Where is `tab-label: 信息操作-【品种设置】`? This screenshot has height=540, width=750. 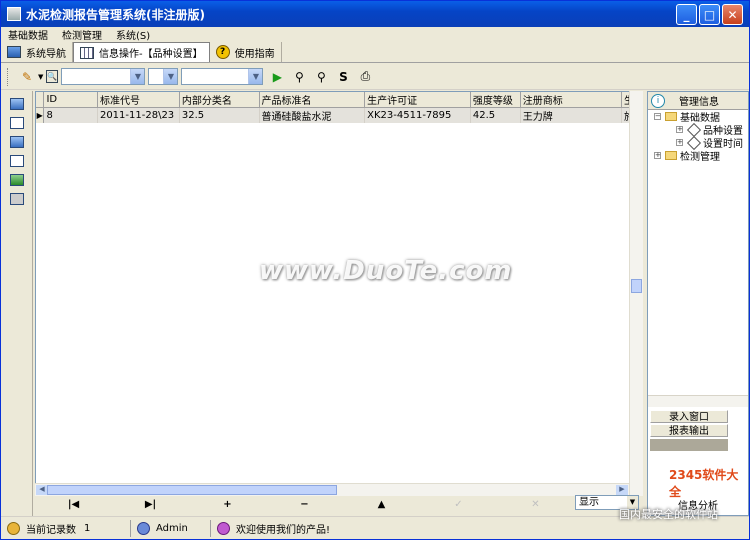
tab-label: 信息操作-【品种设置】 is located at coordinates (151, 54).